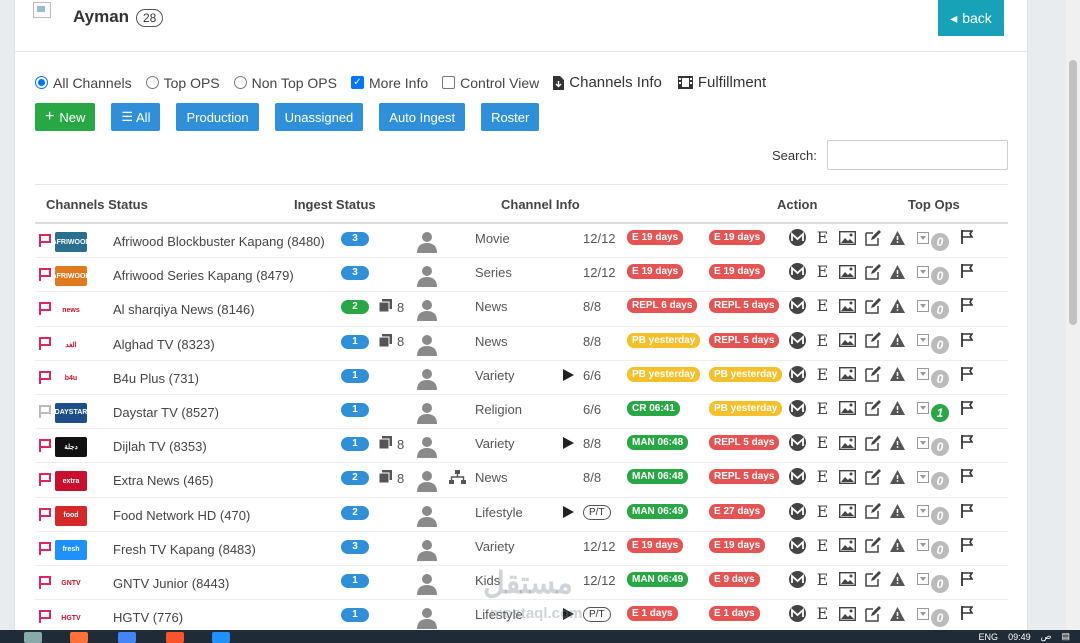 This screenshot has width=1080, height=643. Describe the element at coordinates (171, 583) in the screenshot. I see `channel-name: GNTV Junior (8443)` at that location.